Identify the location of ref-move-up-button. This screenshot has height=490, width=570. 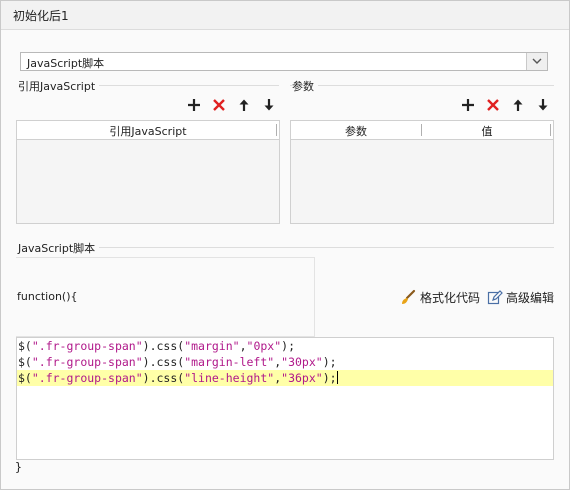
(244, 105).